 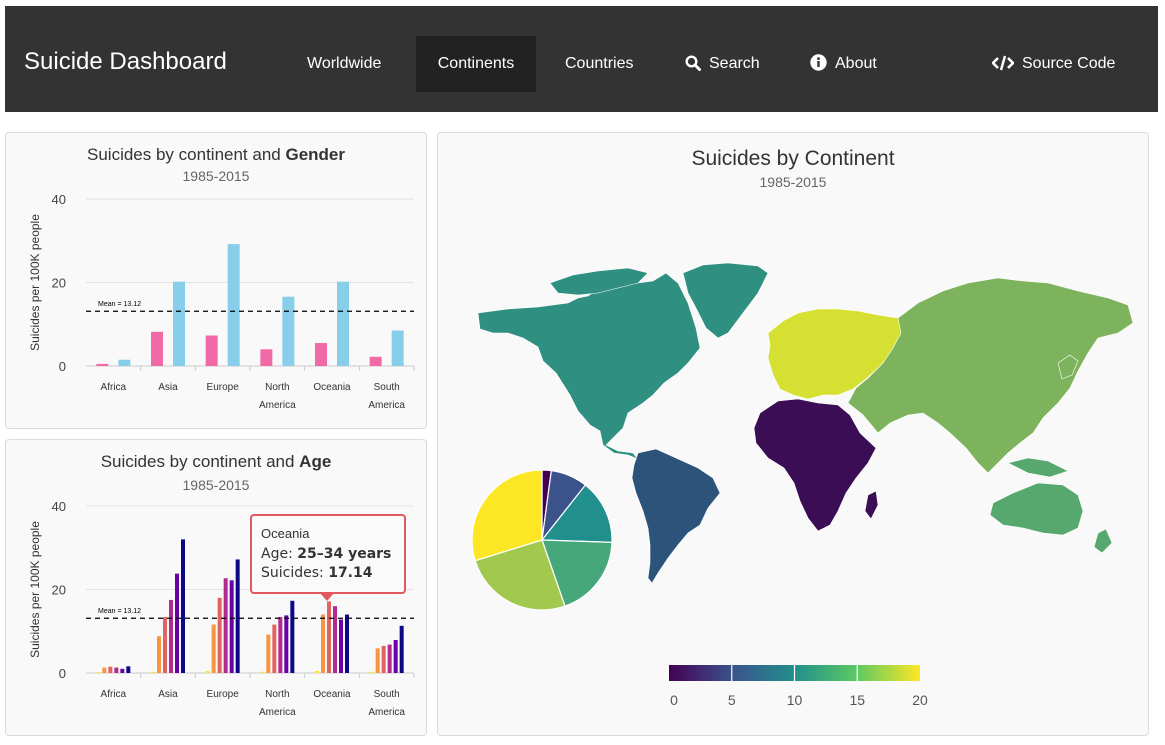 I want to click on continent-new-zealand, so click(x=1103, y=541).